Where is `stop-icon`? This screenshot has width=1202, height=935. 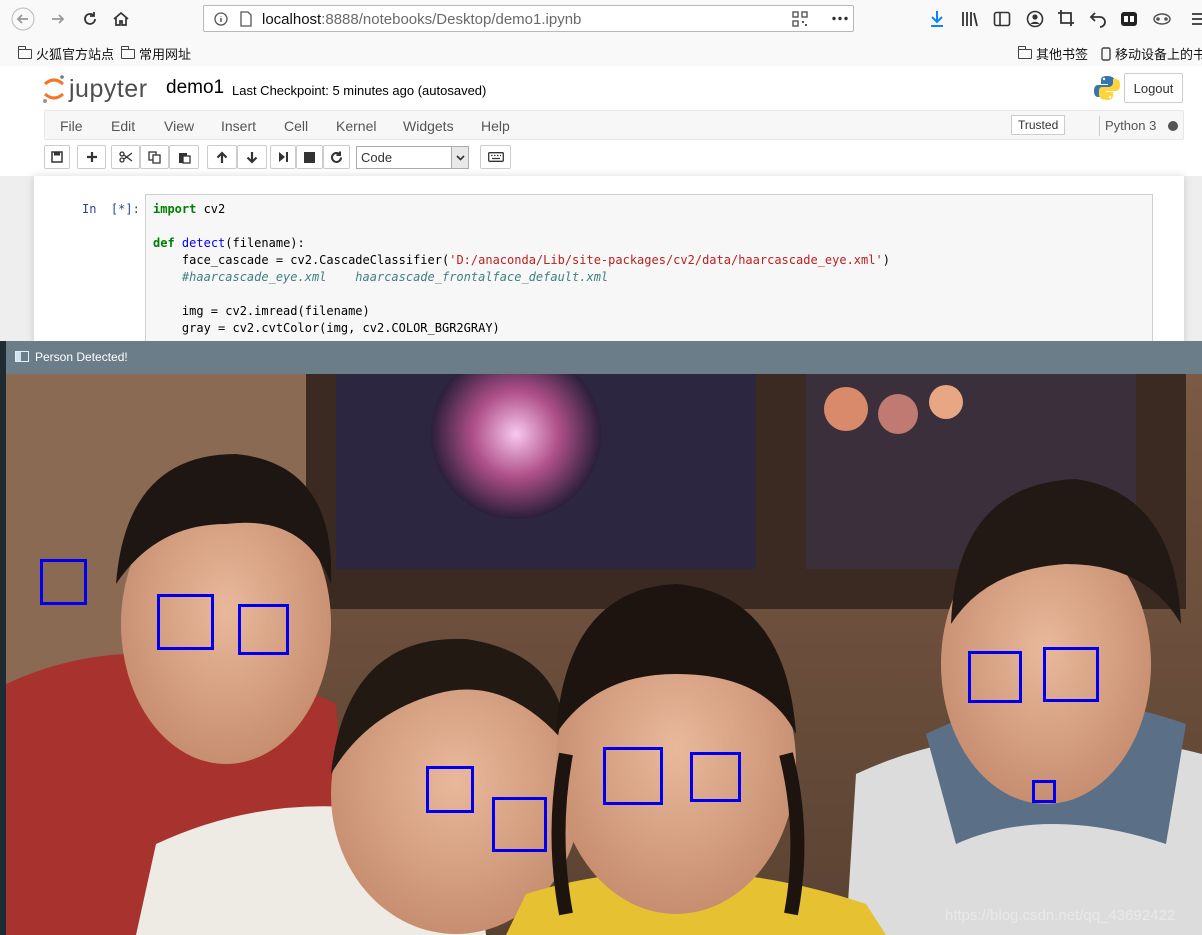 stop-icon is located at coordinates (309, 157).